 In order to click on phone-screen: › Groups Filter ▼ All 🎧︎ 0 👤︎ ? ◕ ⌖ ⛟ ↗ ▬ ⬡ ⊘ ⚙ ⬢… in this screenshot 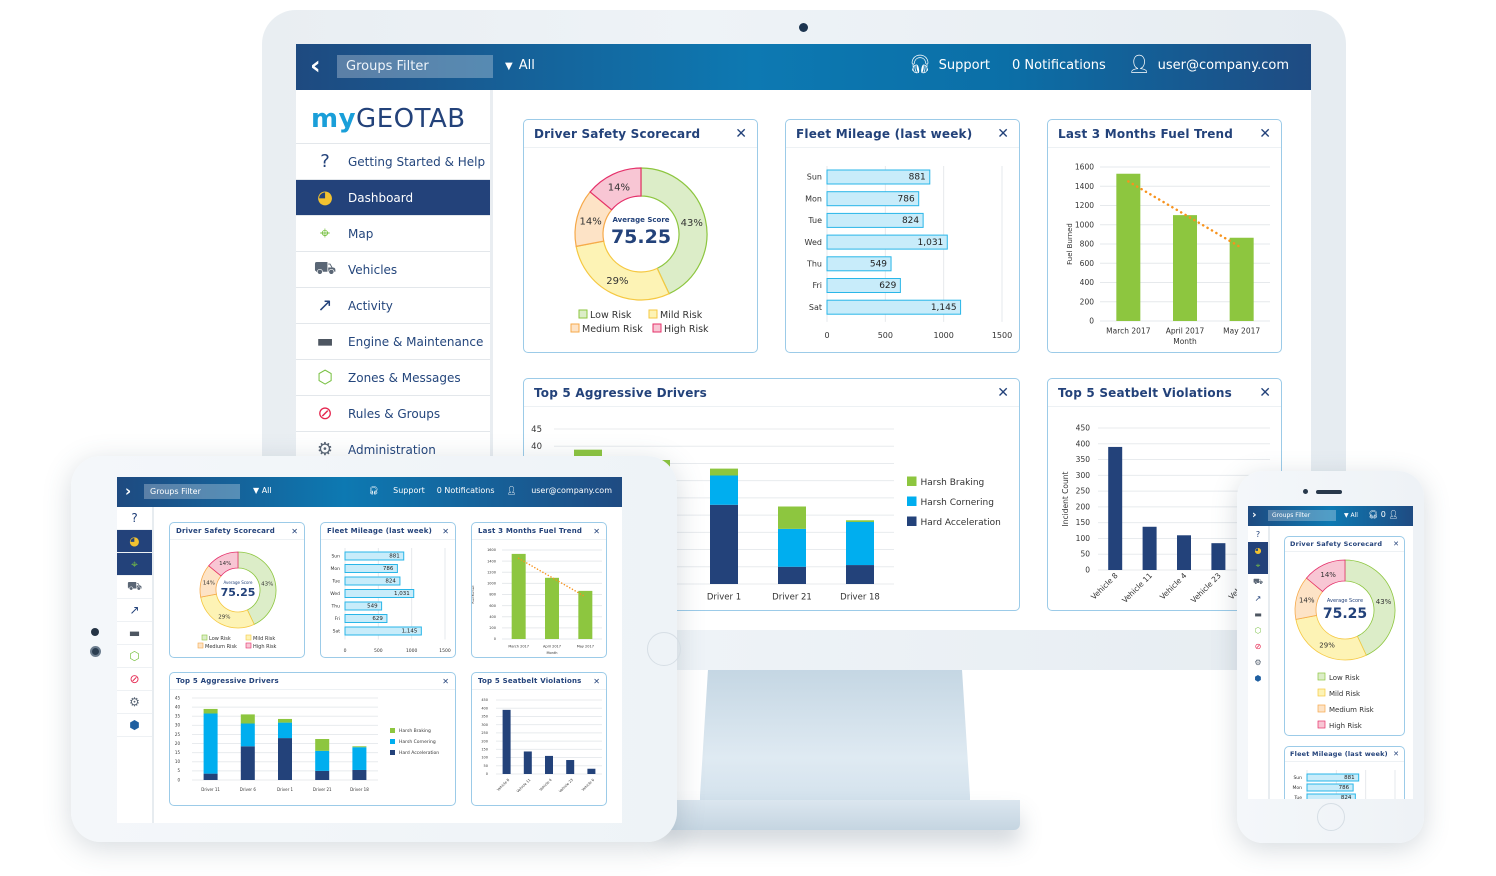, I will do `click(1330, 652)`.